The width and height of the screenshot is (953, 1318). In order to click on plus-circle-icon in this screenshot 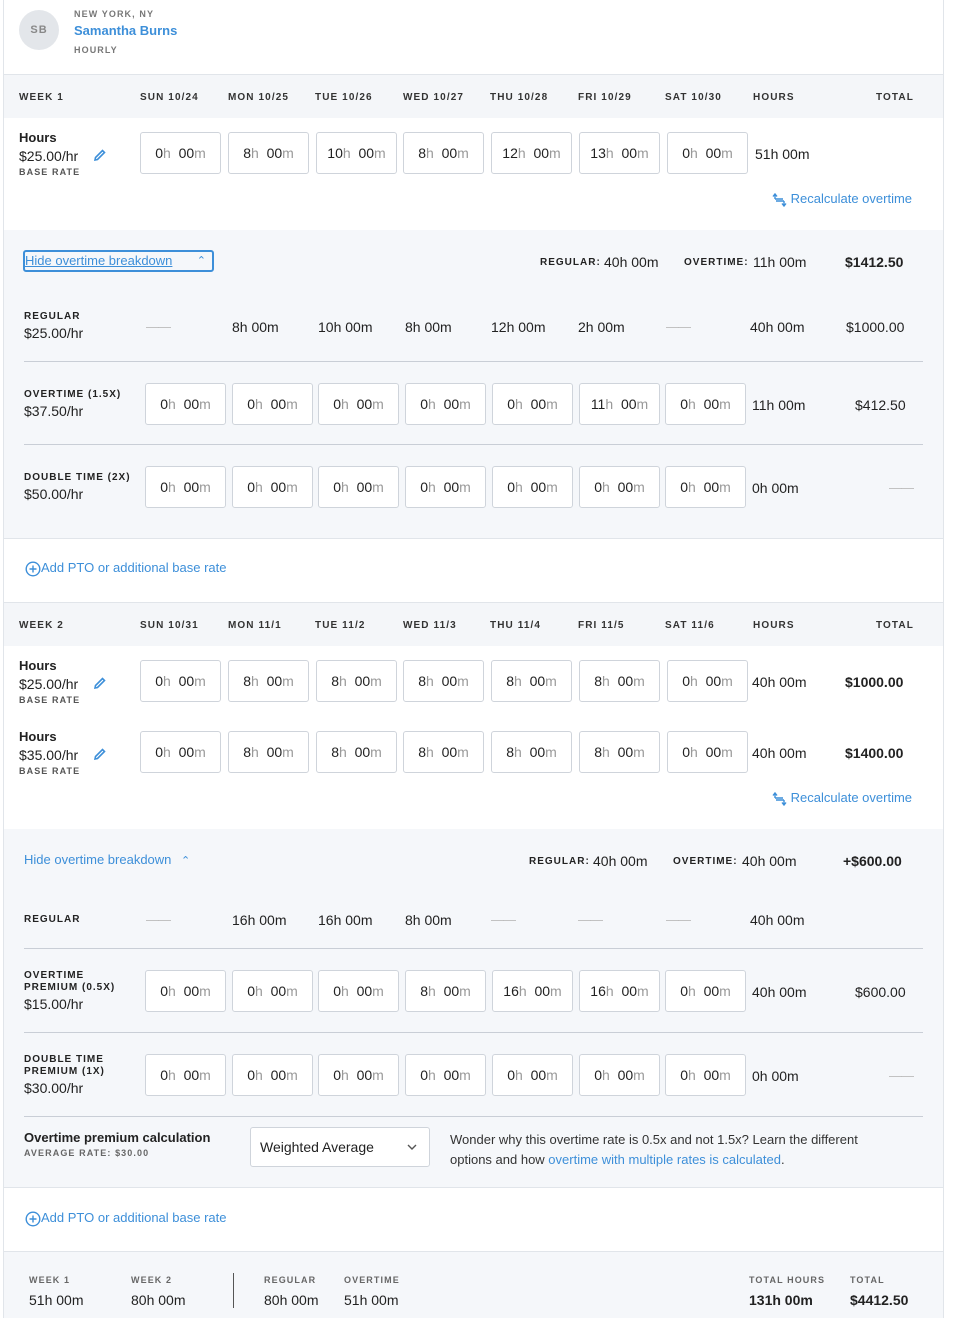, I will do `click(33, 1219)`.